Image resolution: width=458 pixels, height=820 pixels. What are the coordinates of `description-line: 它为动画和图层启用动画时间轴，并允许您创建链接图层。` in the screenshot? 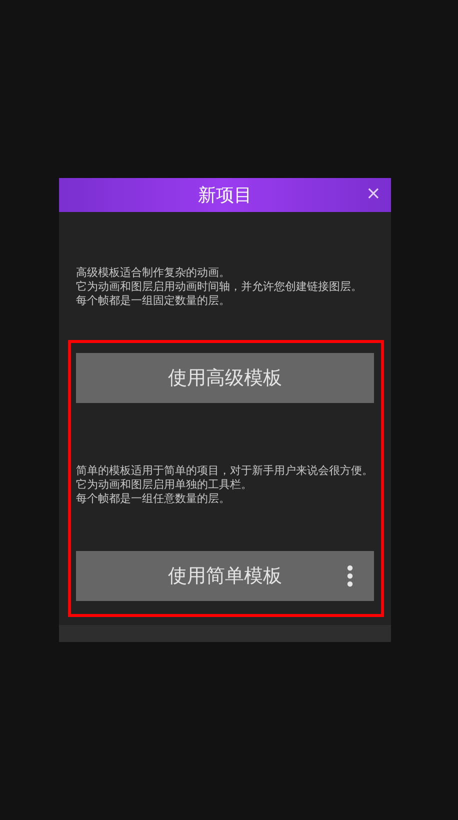 It's located at (219, 287).